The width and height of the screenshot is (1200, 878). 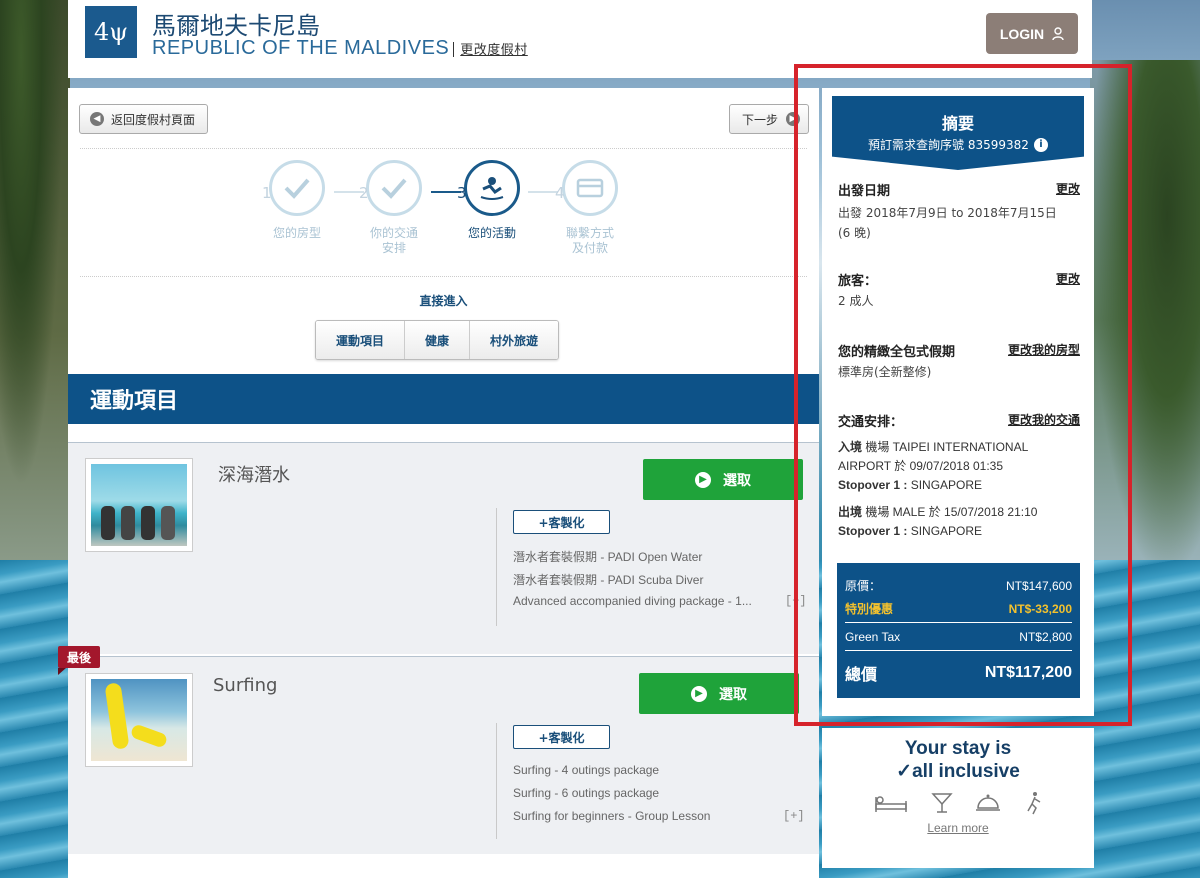 I want to click on diving-tanks-image, so click(x=139, y=505).